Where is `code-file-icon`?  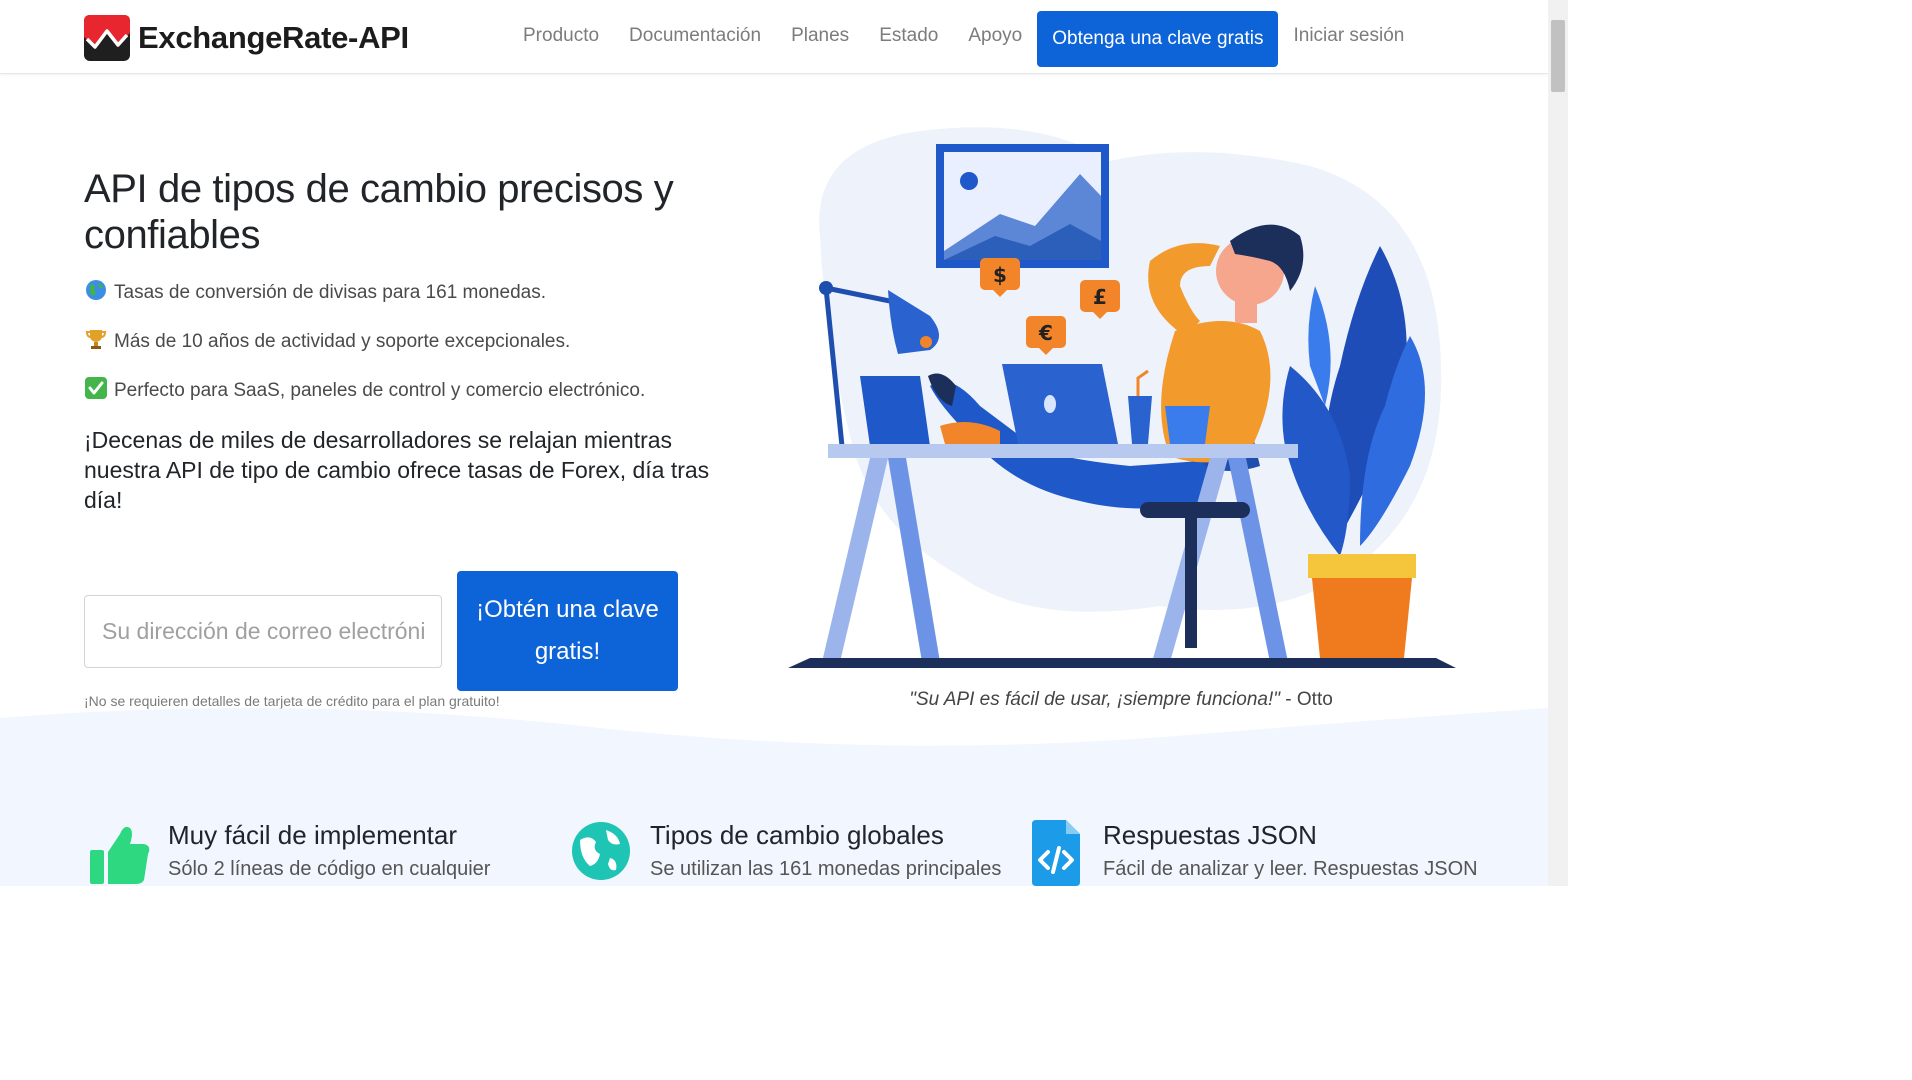
code-file-icon is located at coordinates (1056, 853).